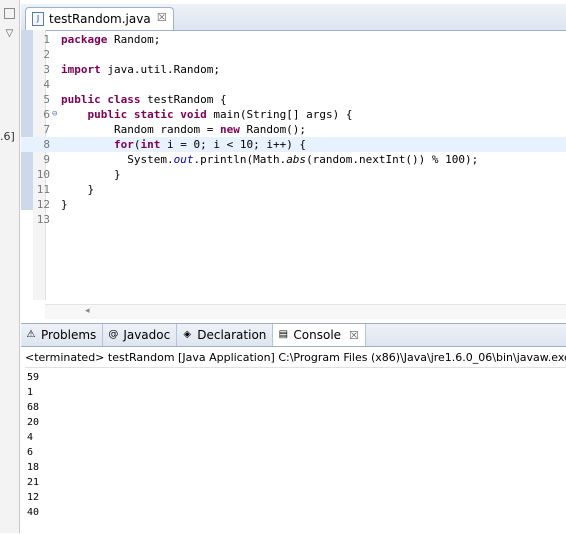  What do you see at coordinates (33, 407) in the screenshot?
I see `console-output-line: 68` at bounding box center [33, 407].